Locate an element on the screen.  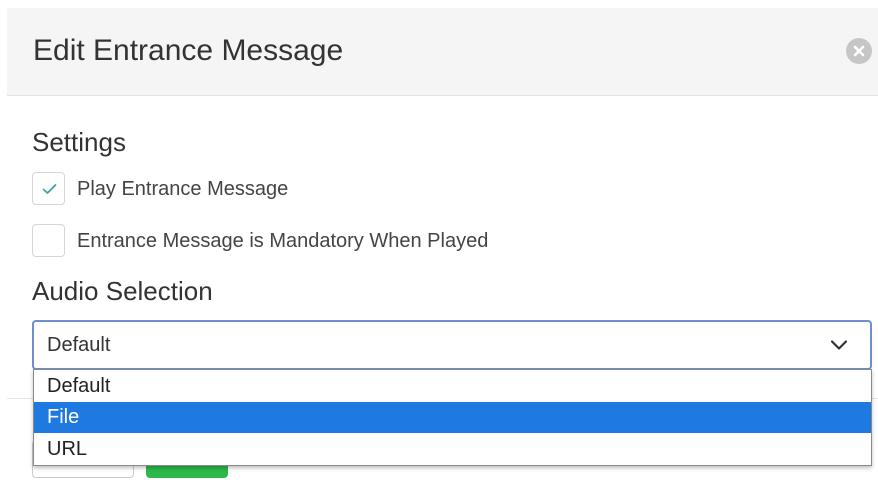
chevron-down-icon is located at coordinates (839, 345).